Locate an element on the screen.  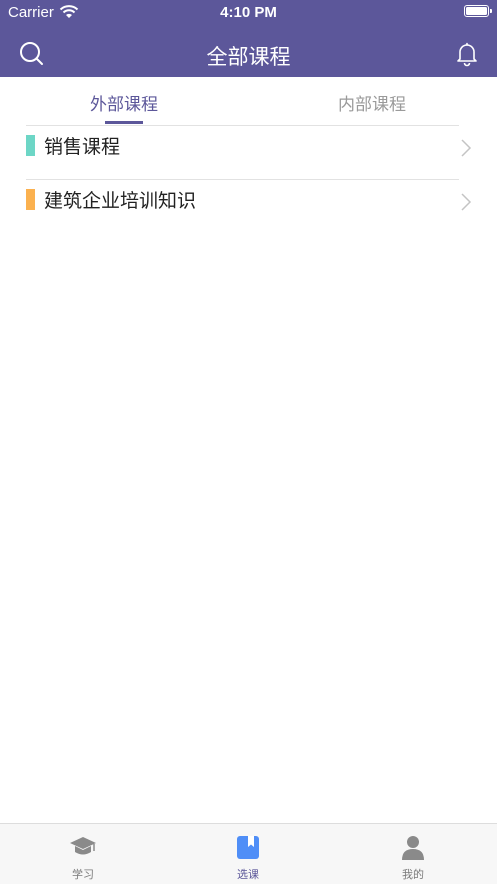
tab-mine: 我的 is located at coordinates (413, 854).